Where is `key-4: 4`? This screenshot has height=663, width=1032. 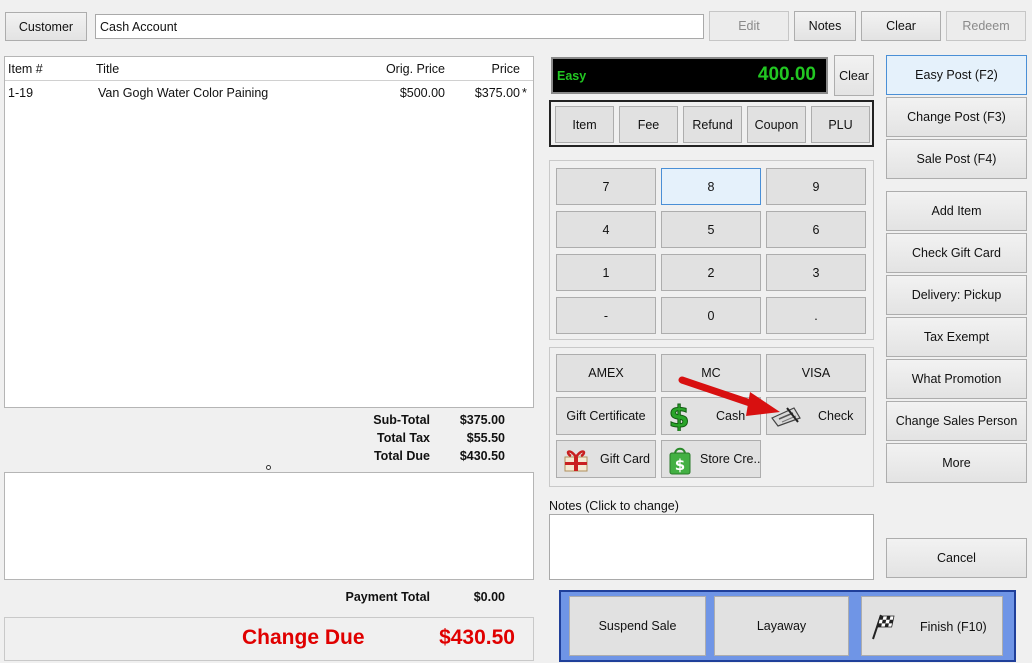 key-4: 4 is located at coordinates (606, 229).